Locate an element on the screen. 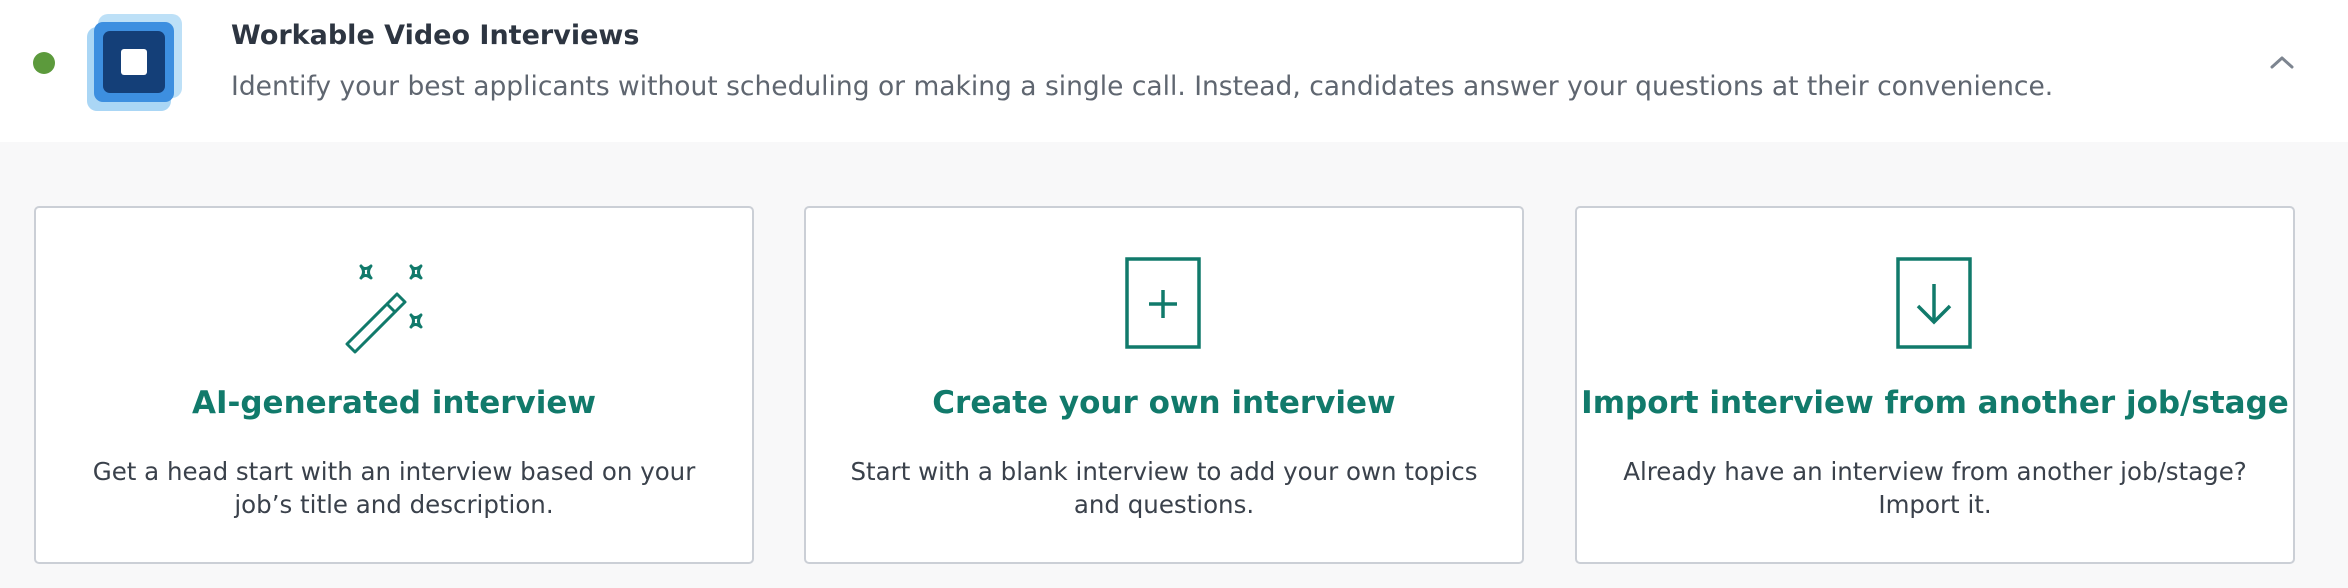 The width and height of the screenshot is (2348, 588). magic-wand-icon is located at coordinates (394, 308).